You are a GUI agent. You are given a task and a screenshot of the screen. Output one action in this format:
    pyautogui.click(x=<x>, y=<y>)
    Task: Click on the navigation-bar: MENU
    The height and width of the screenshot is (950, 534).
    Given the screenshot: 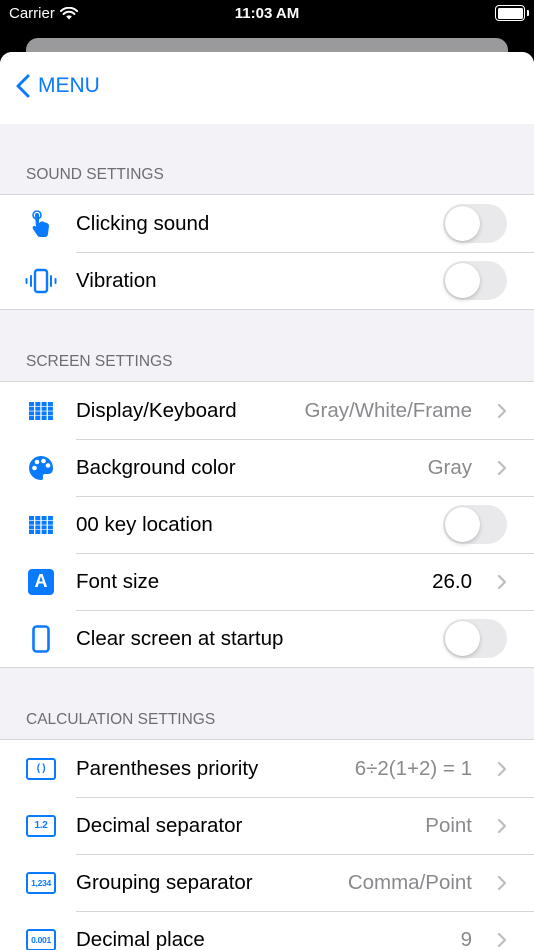 What is the action you would take?
    pyautogui.click(x=267, y=88)
    